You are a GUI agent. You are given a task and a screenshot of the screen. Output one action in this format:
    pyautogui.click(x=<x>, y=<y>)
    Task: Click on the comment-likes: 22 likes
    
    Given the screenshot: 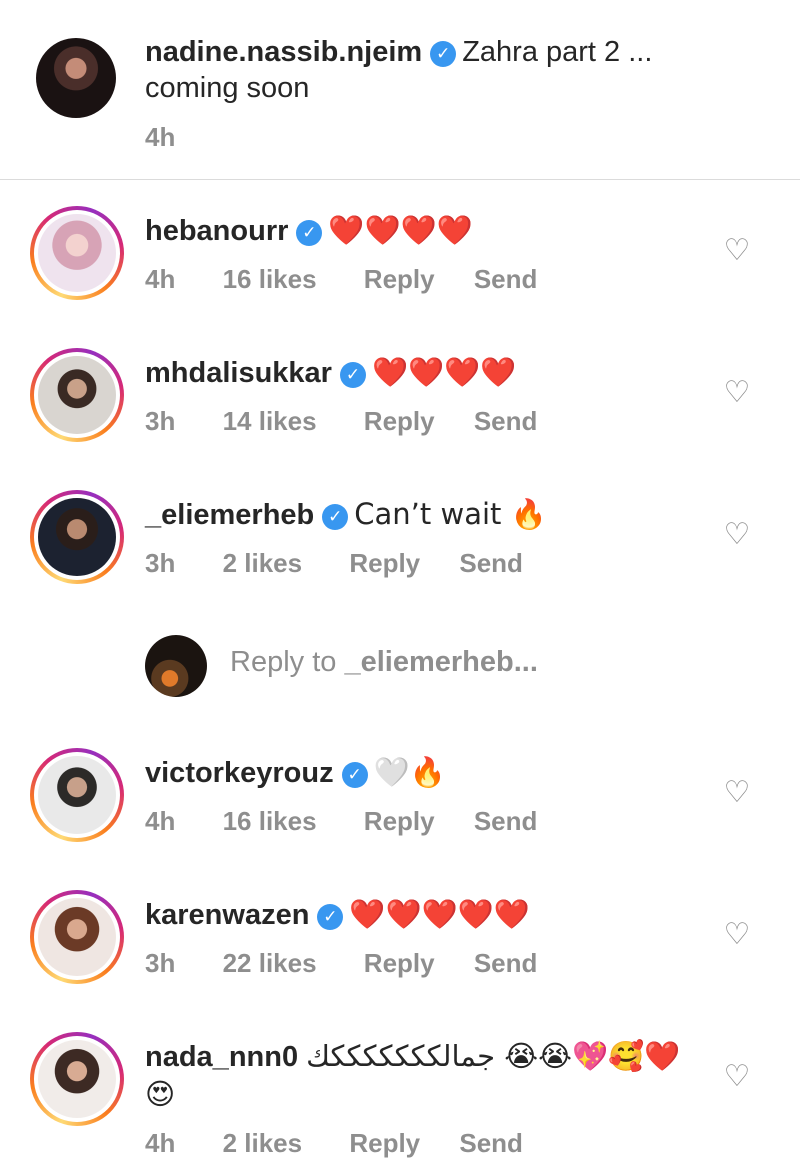 What is the action you would take?
    pyautogui.click(x=270, y=963)
    